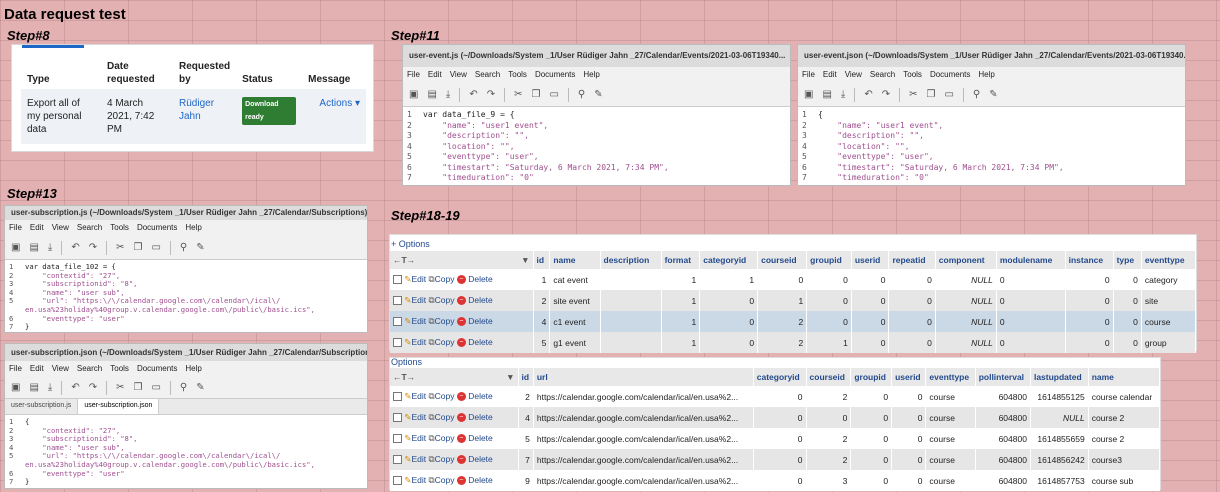 This screenshot has width=1220, height=492. What do you see at coordinates (966, 260) in the screenshot?
I see `th-component: component` at bounding box center [966, 260].